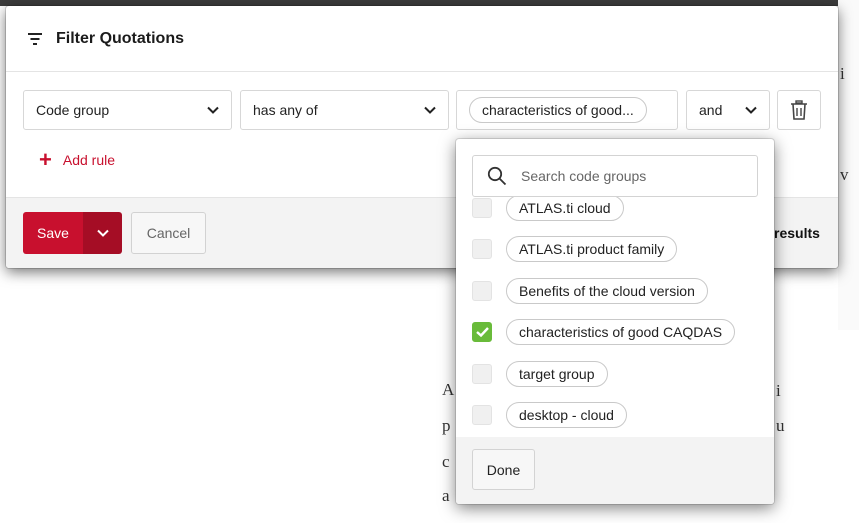 The width and height of the screenshot is (859, 523). What do you see at coordinates (446, 495) in the screenshot?
I see `background-text-fragment: a` at bounding box center [446, 495].